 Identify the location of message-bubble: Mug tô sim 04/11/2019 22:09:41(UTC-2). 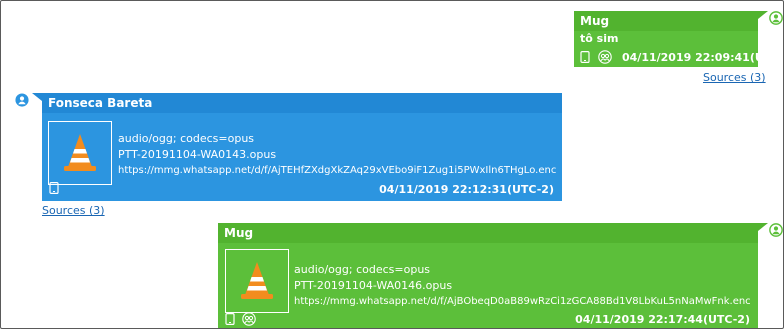
(678, 39).